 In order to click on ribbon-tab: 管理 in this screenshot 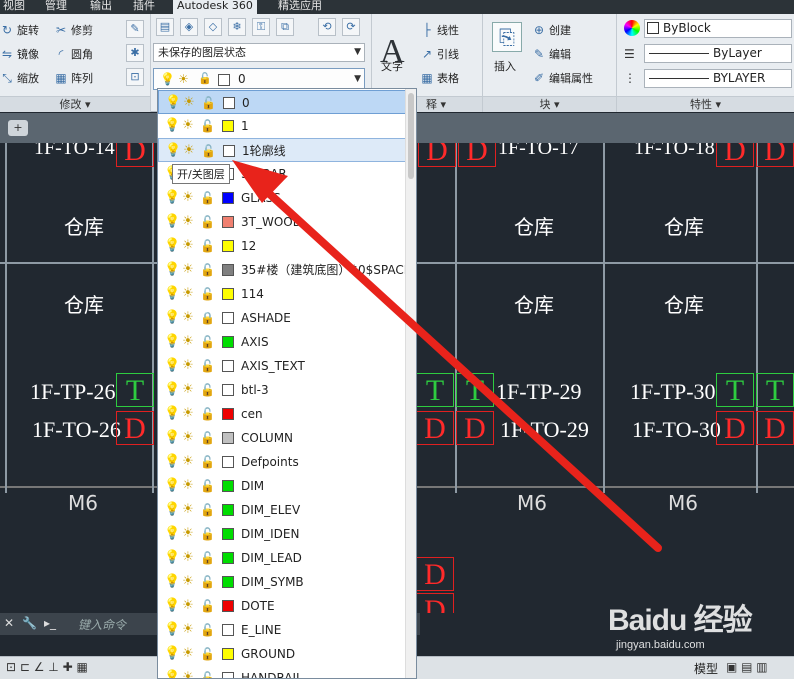, I will do `click(56, 7)`.